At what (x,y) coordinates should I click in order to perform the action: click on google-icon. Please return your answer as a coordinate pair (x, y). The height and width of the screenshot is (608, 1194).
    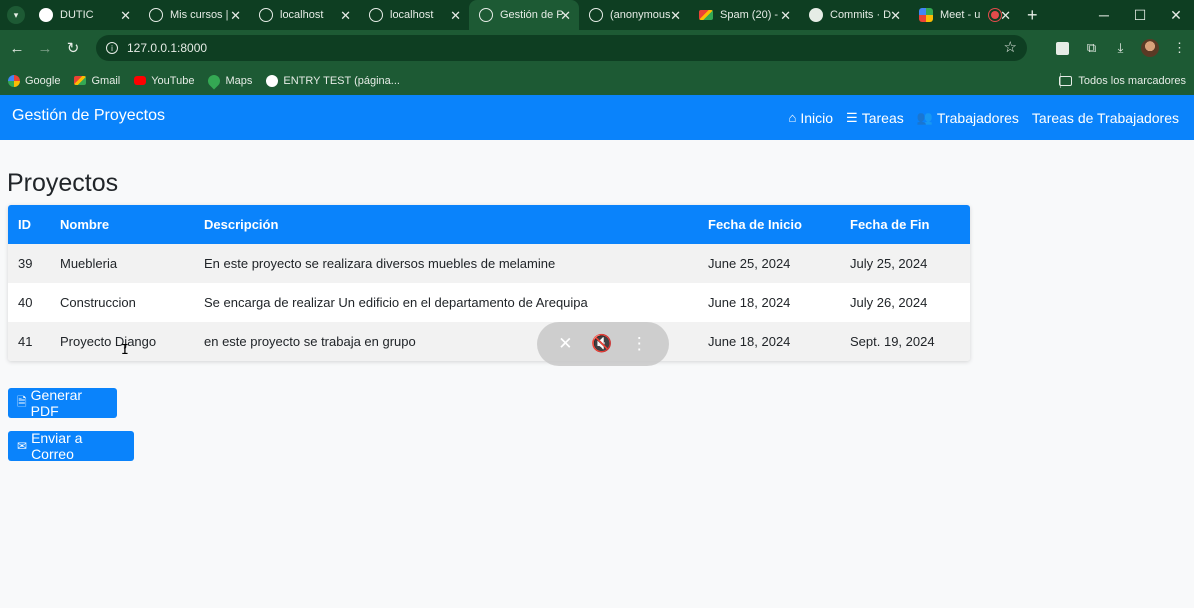
    Looking at the image, I should click on (14, 80).